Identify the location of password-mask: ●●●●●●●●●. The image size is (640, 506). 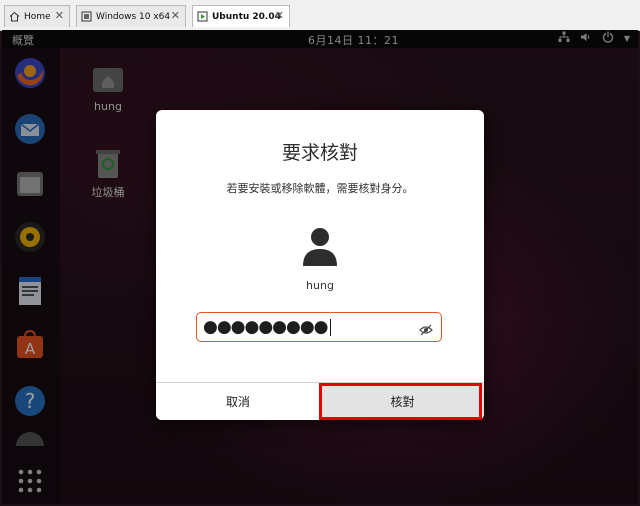
(266, 327).